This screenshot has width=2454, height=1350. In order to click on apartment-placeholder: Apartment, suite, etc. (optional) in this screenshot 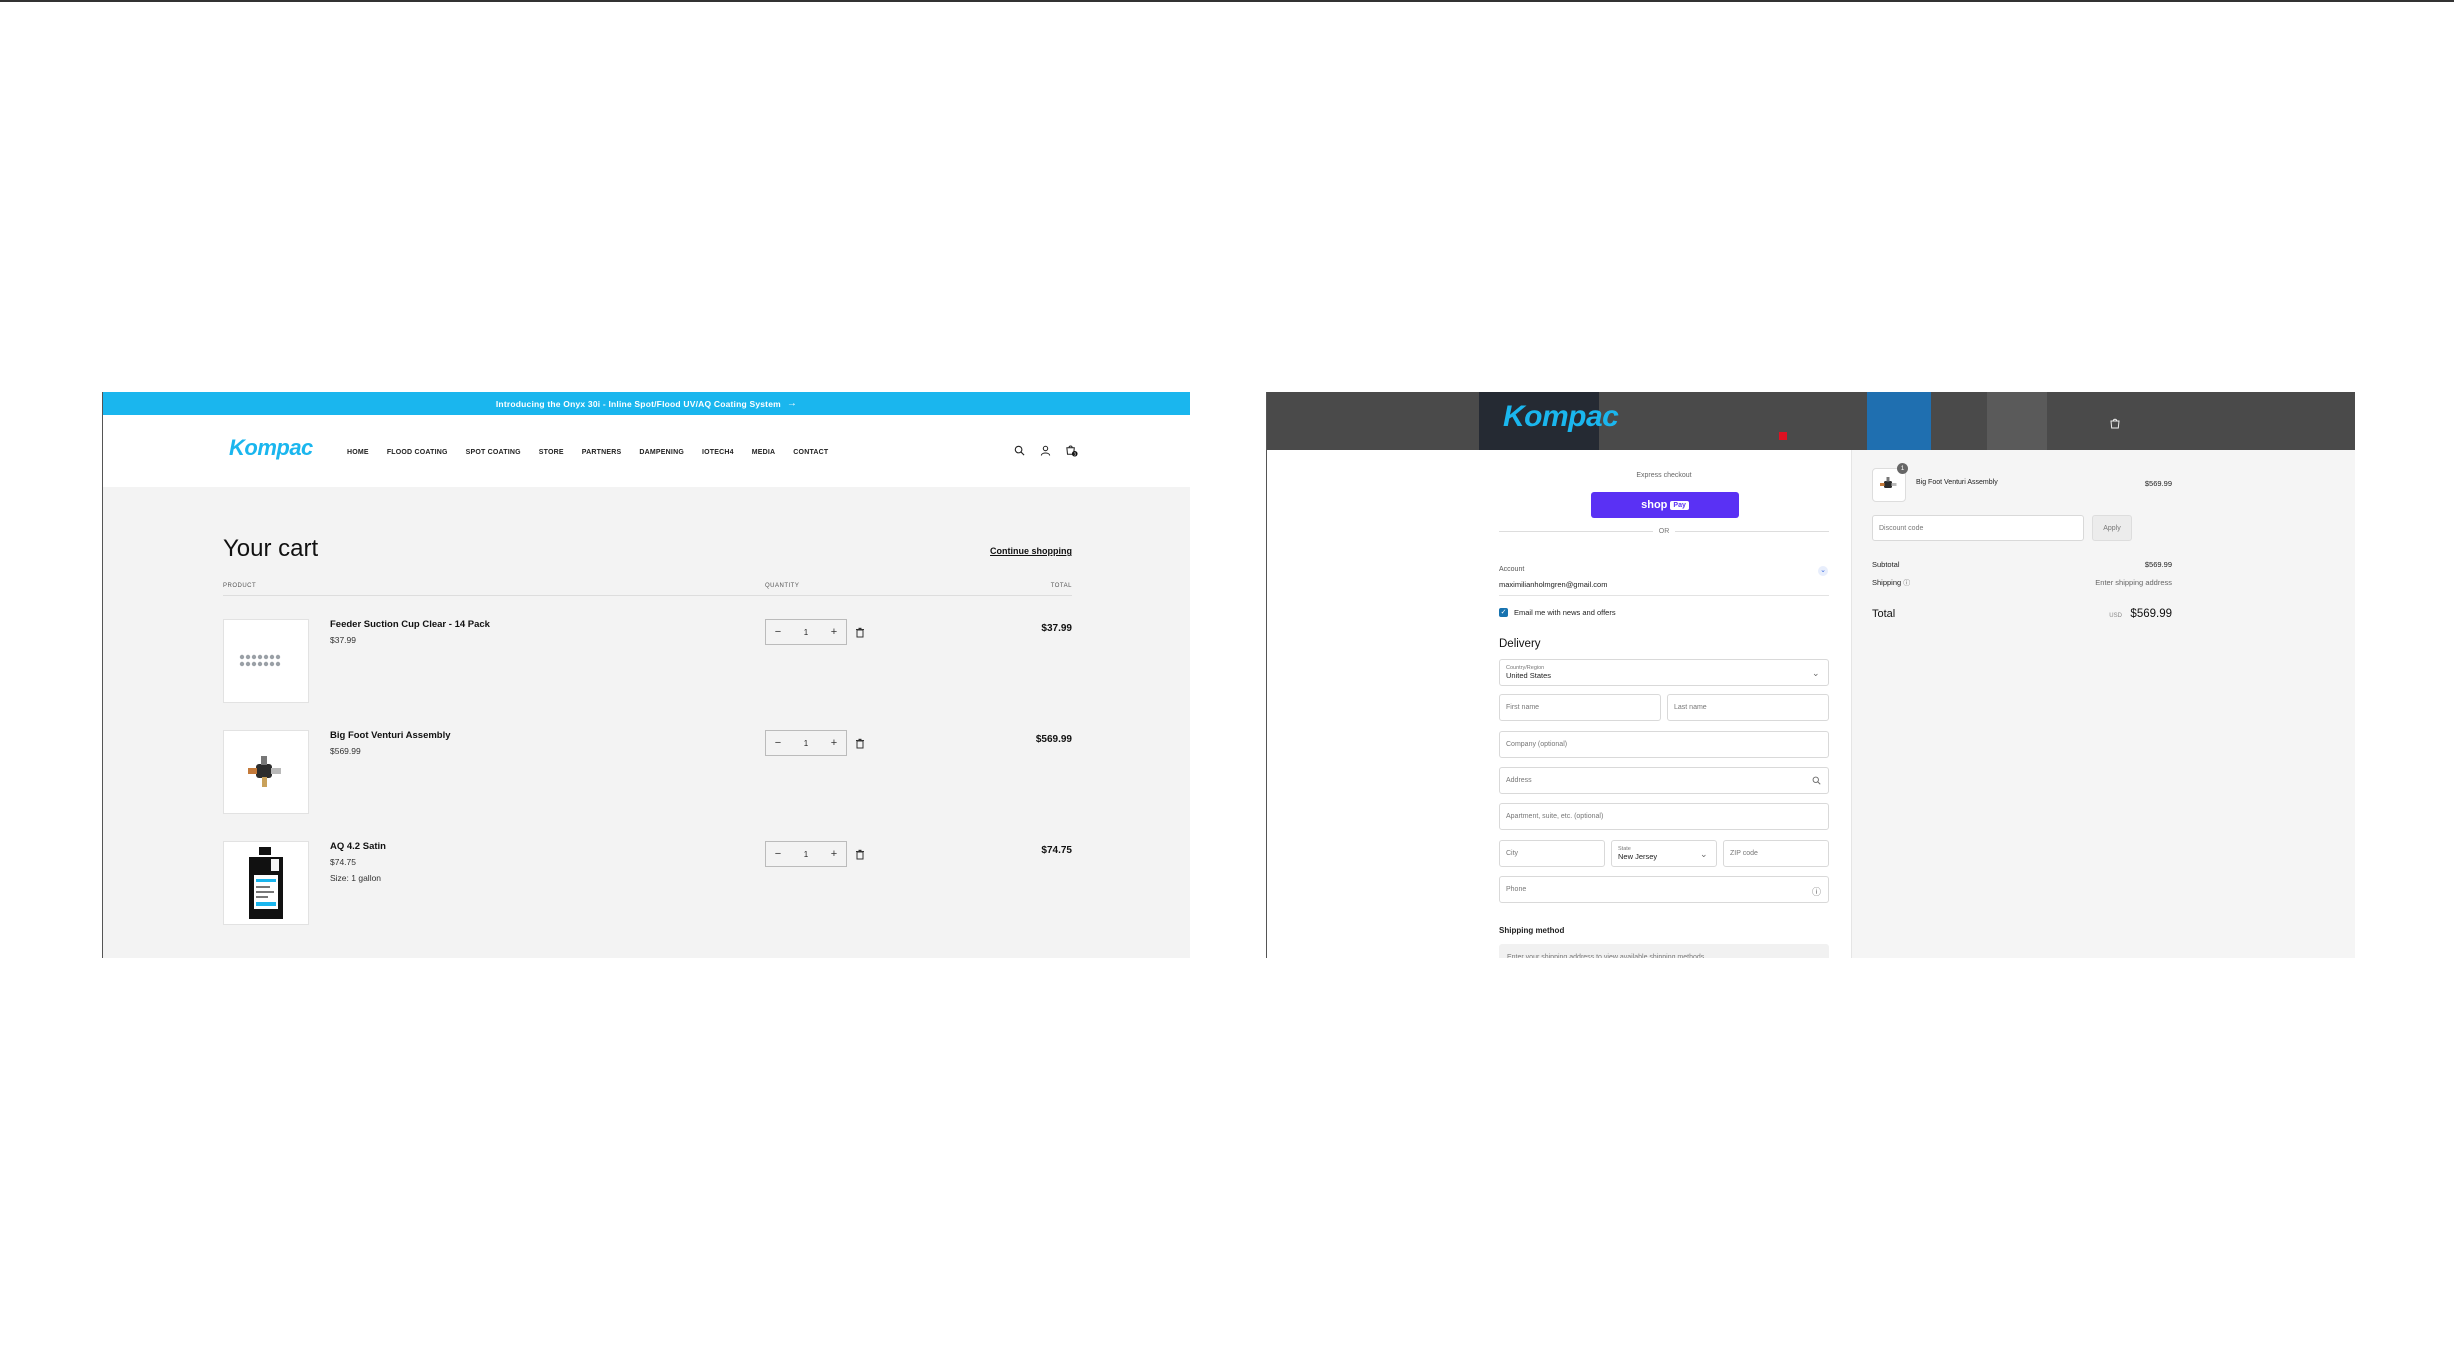, I will do `click(1555, 816)`.